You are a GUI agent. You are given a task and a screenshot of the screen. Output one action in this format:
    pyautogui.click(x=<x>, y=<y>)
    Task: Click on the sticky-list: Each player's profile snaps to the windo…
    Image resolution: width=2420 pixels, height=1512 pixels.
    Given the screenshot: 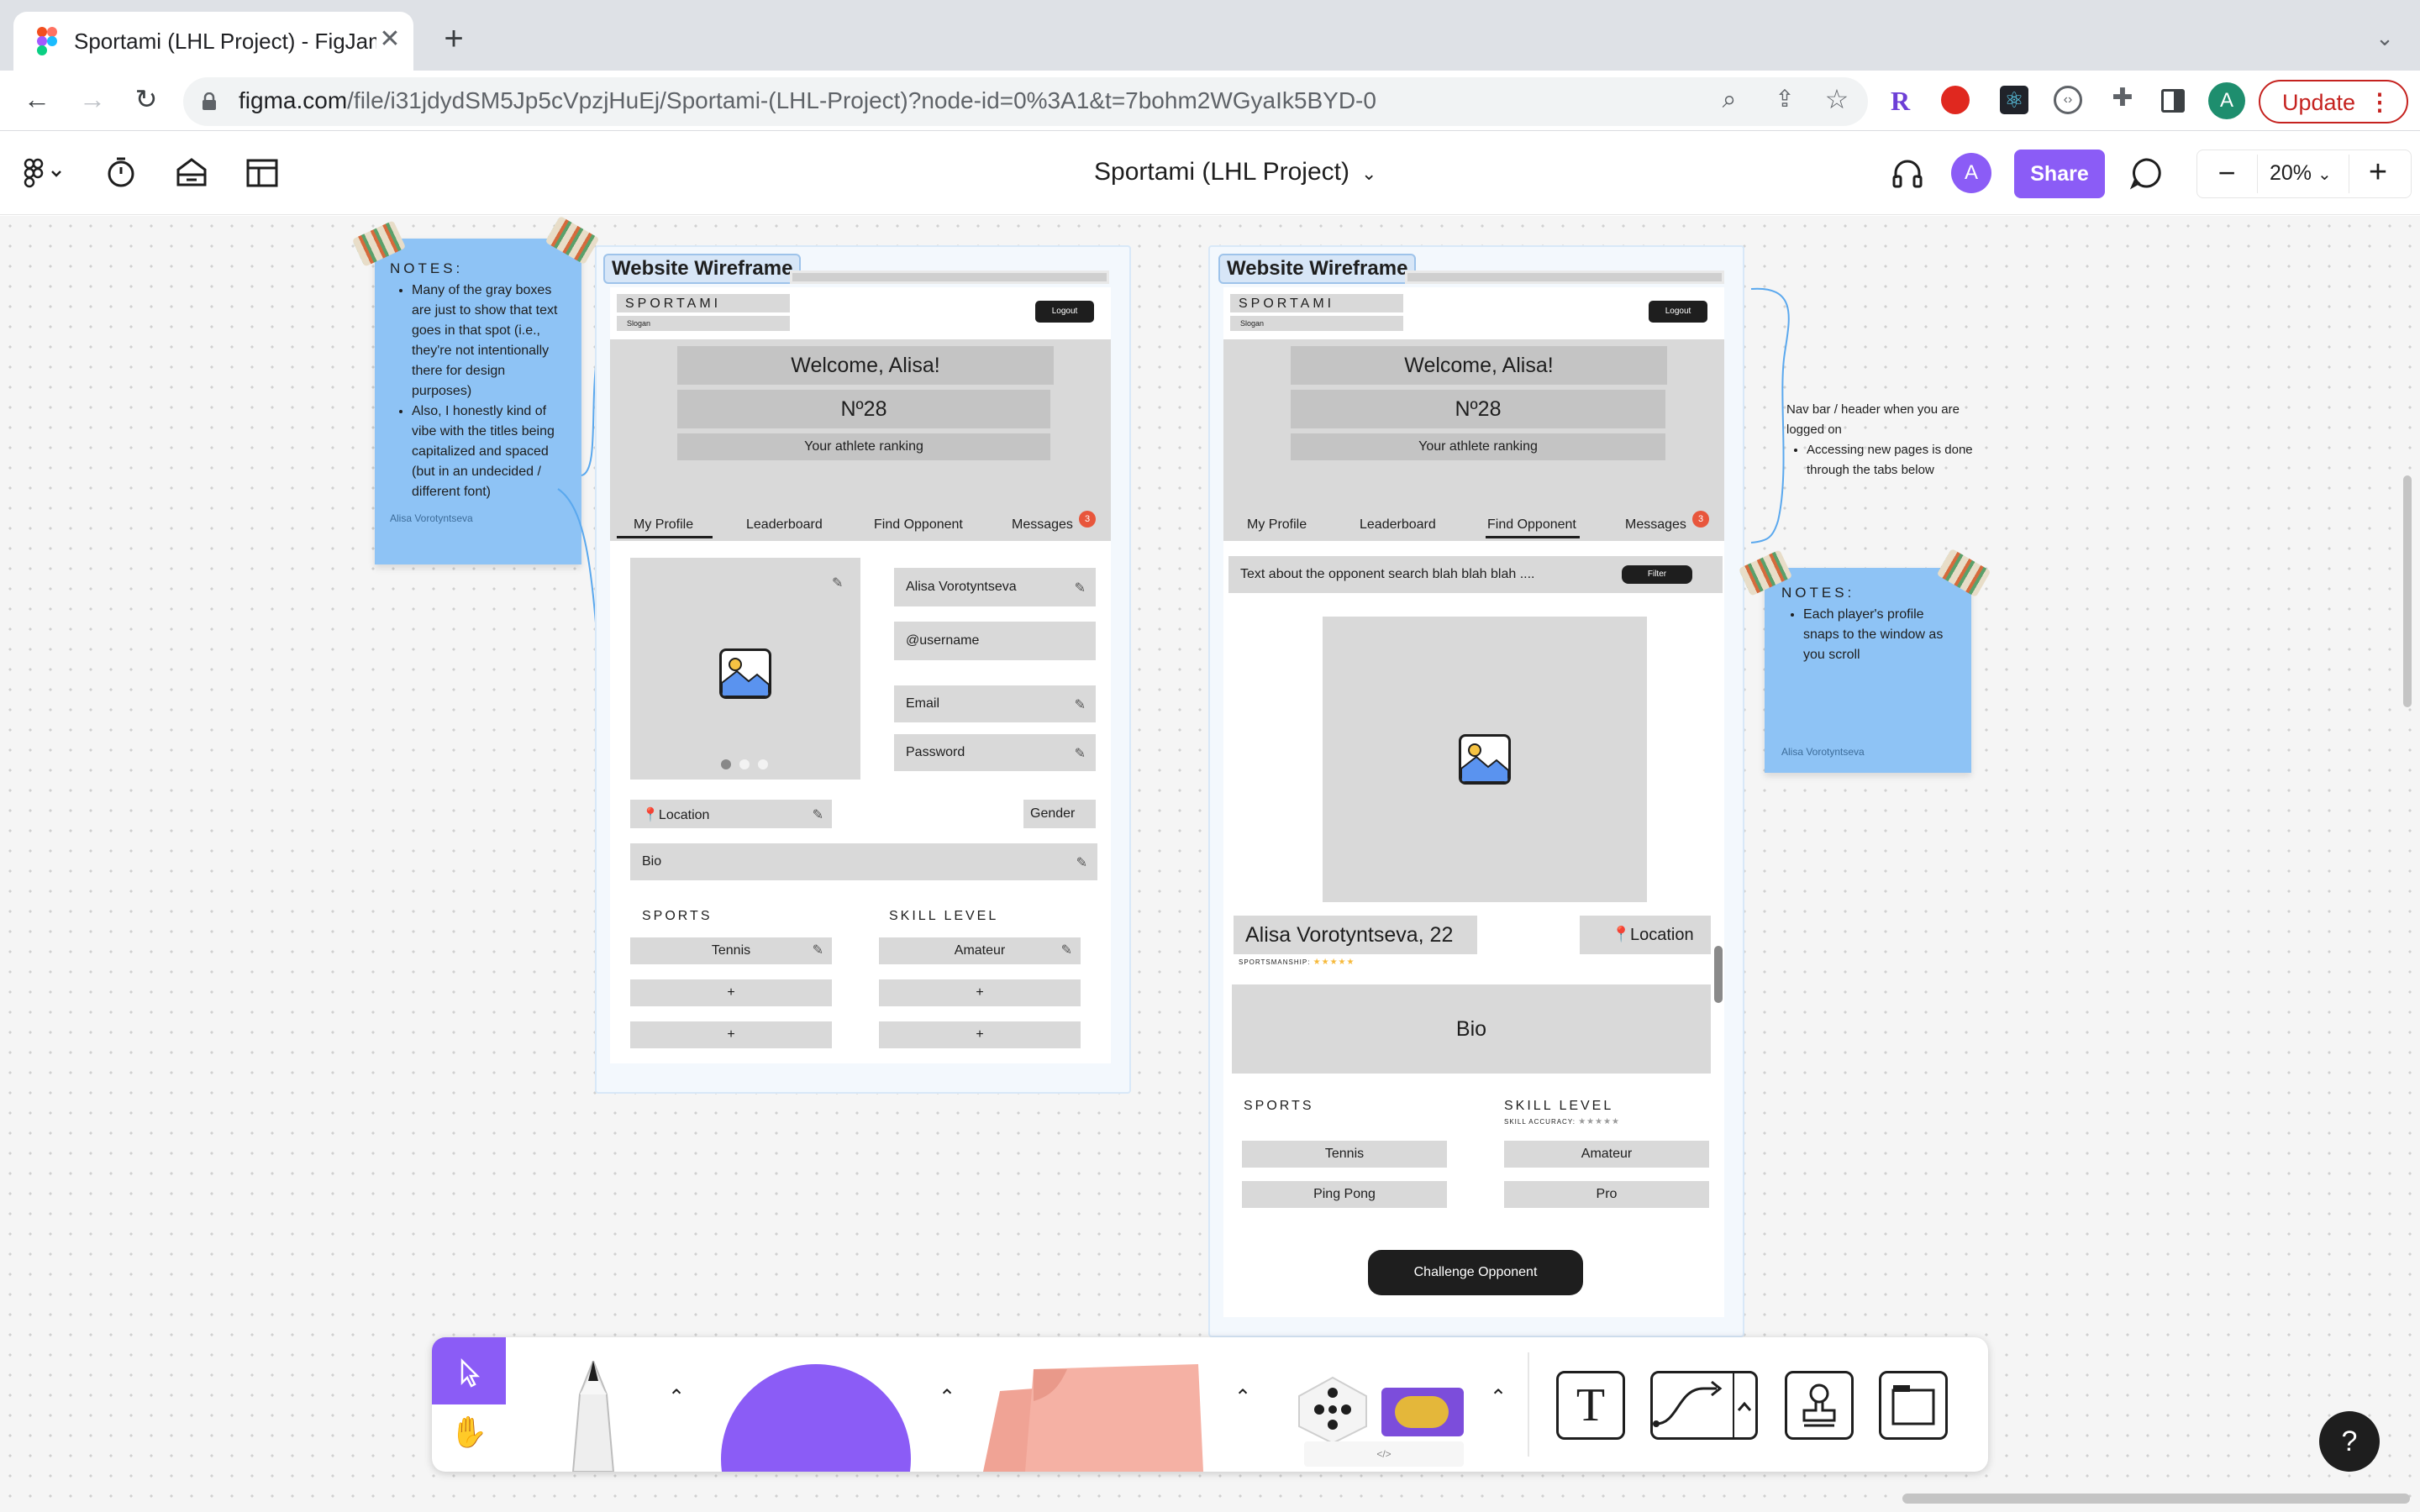 What is the action you would take?
    pyautogui.click(x=1870, y=635)
    